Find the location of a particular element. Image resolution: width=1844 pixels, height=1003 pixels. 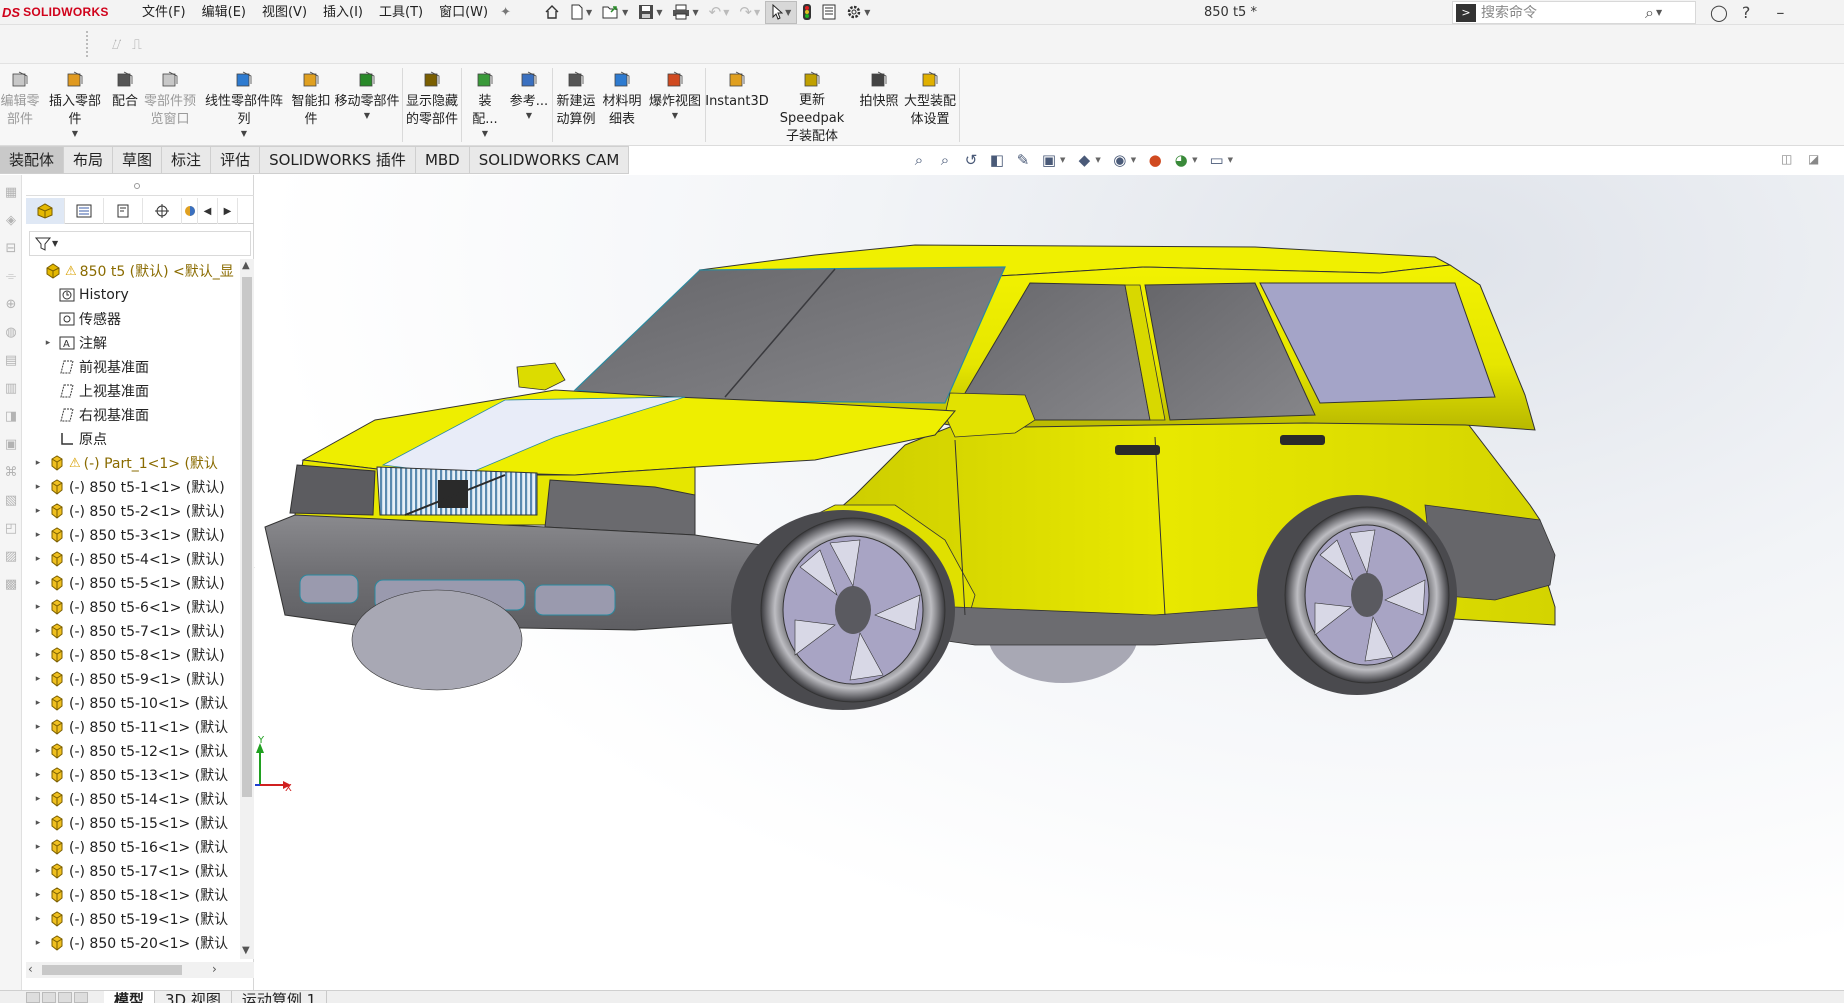

prev-tab-icon is located at coordinates (49, 997).